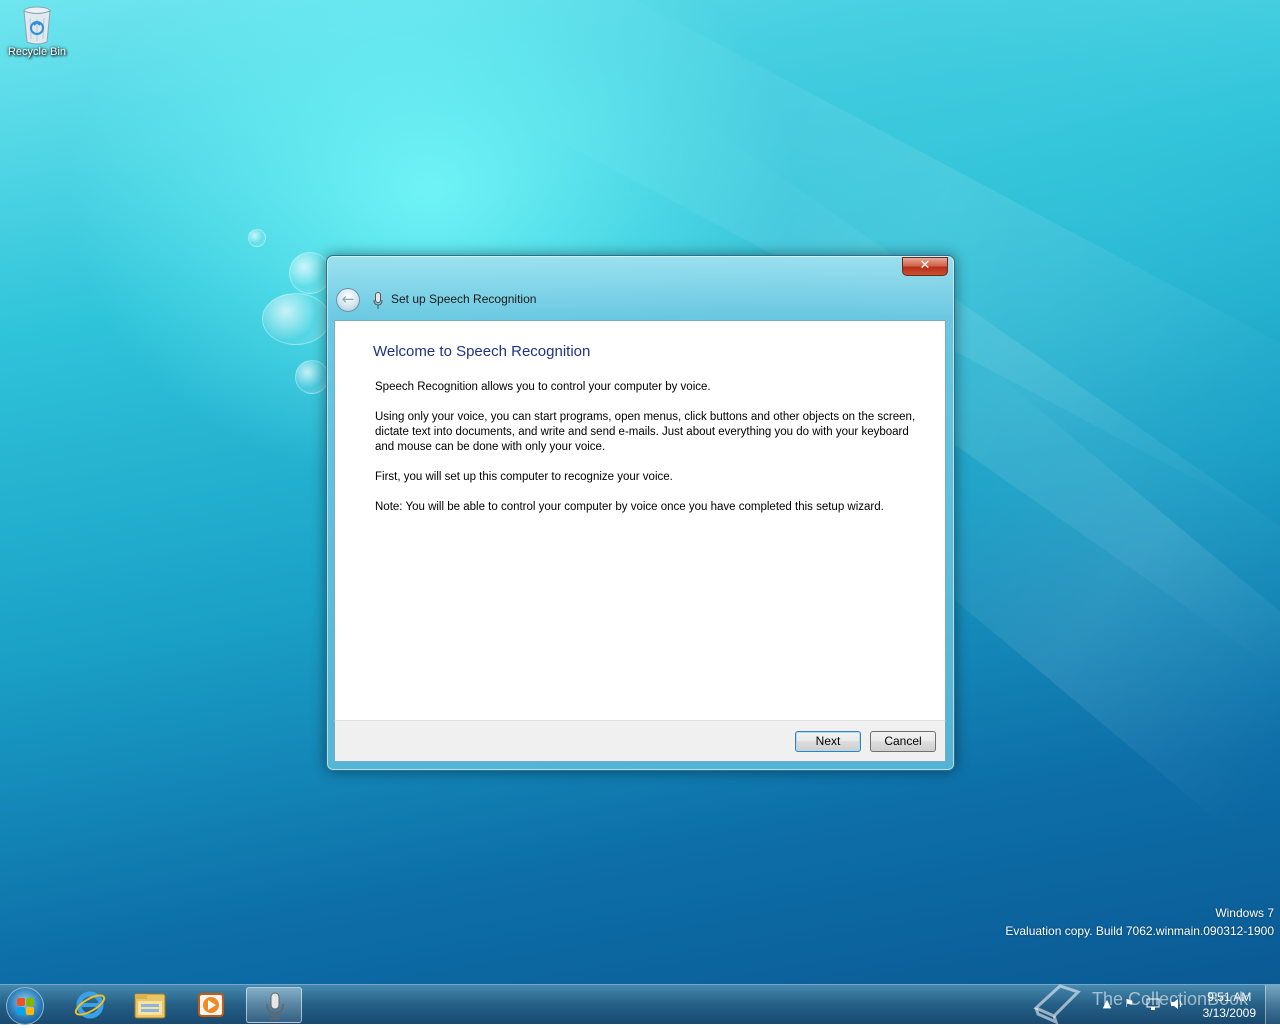 The image size is (1280, 1028). I want to click on collection-book-overlay: The CollectionBook, so click(1155, 1001).